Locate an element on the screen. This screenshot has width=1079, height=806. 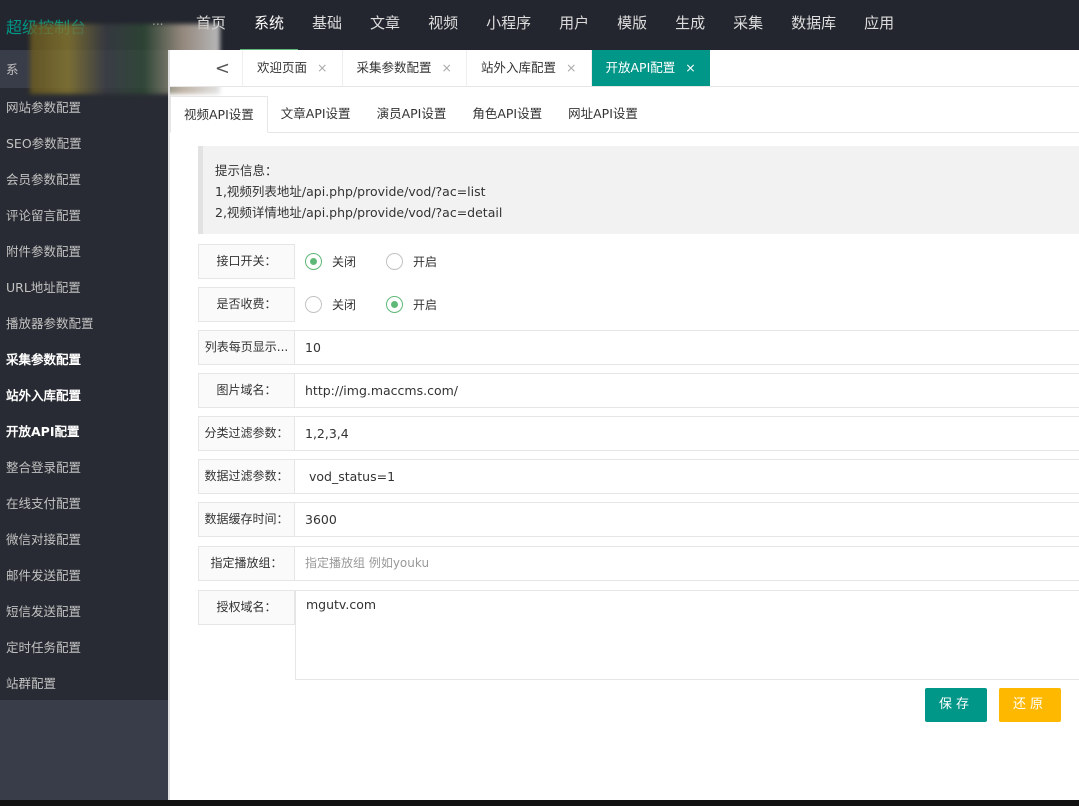
reset-button: 还原 is located at coordinates (1030, 705).